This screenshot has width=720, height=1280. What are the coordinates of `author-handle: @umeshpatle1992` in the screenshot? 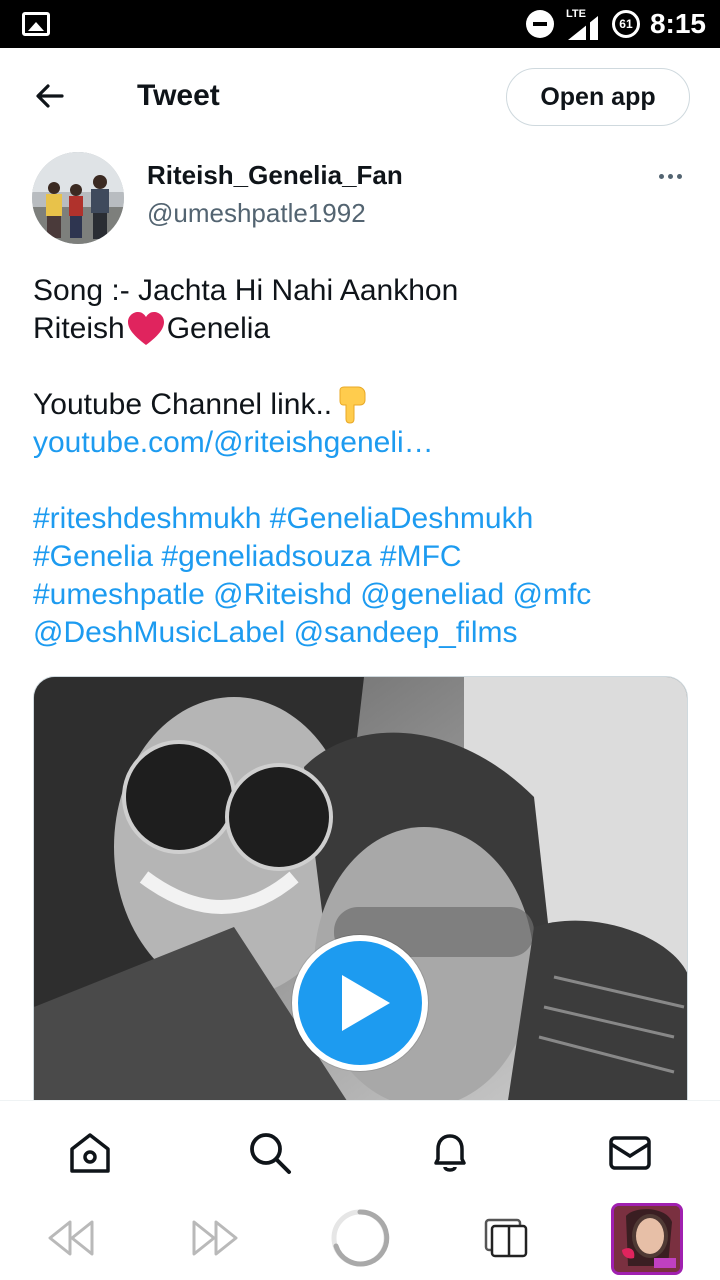 It's located at (256, 213).